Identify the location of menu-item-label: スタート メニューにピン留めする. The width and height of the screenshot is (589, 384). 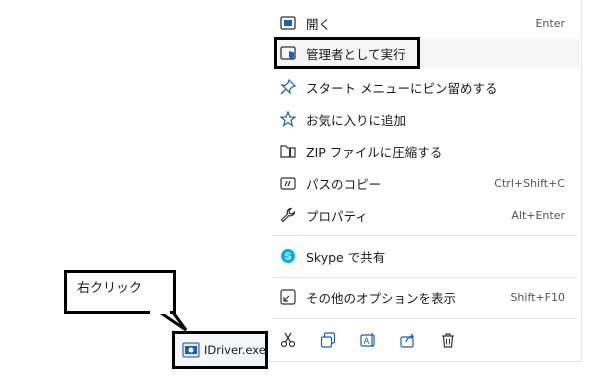
(402, 88).